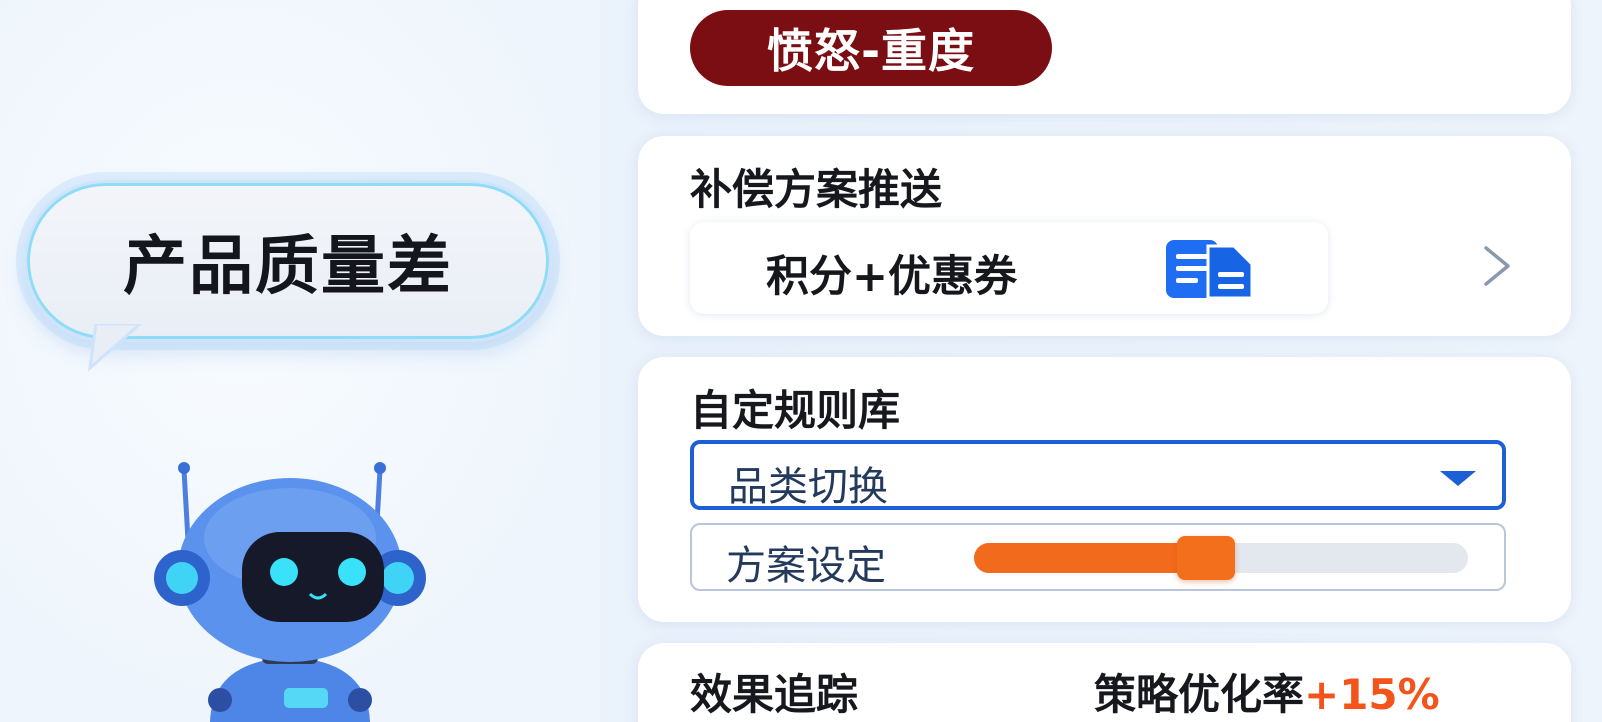 The image size is (1602, 722). Describe the element at coordinates (288, 267) in the screenshot. I see `bubble-text: 产品质量差` at that location.